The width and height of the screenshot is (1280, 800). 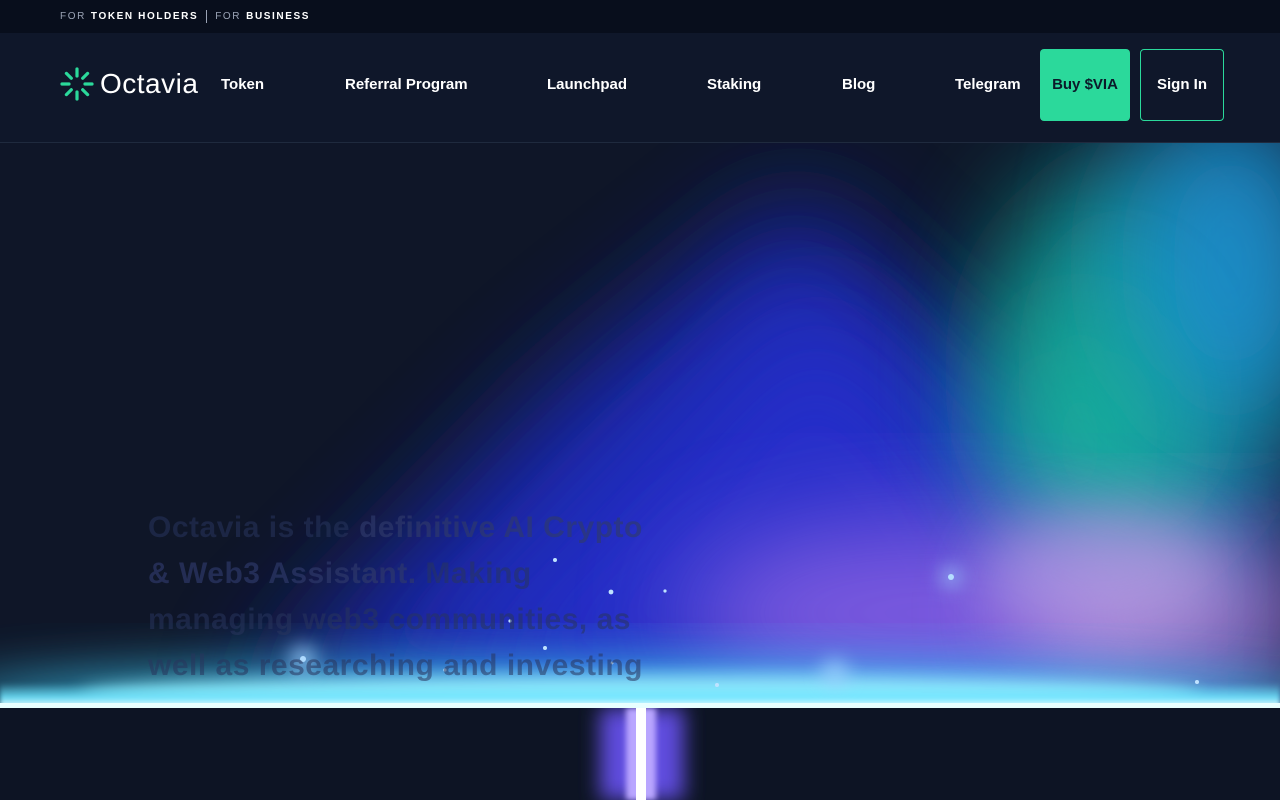 I want to click on token-holders-label: TOKEN HOLDERS, so click(x=144, y=16).